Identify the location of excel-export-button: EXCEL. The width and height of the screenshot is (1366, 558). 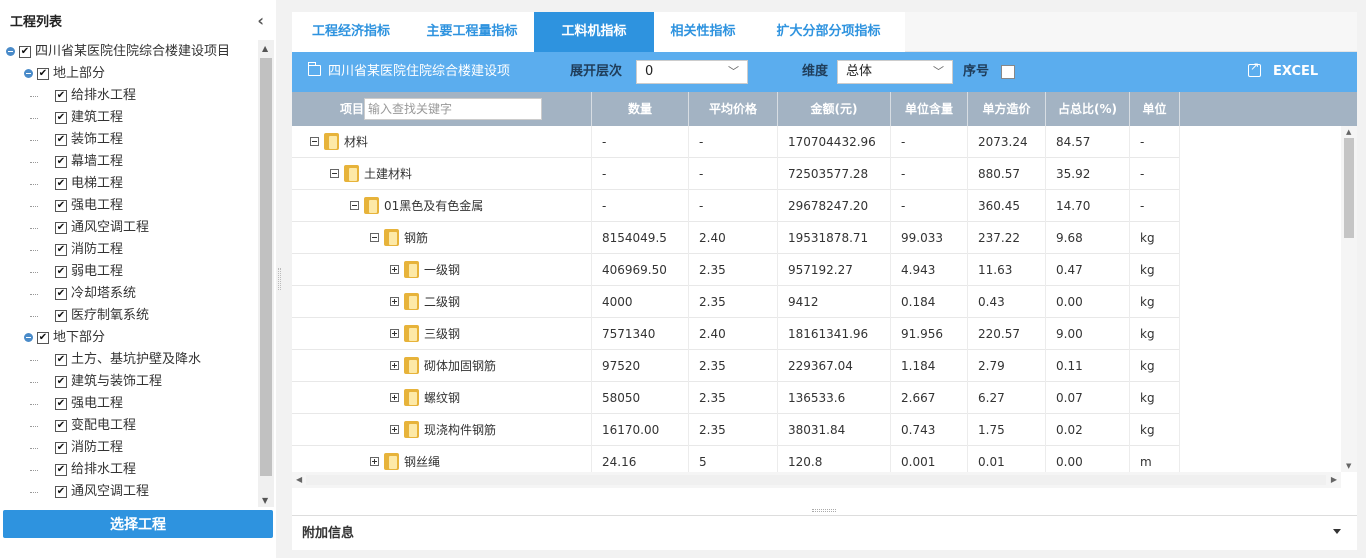
(1295, 72).